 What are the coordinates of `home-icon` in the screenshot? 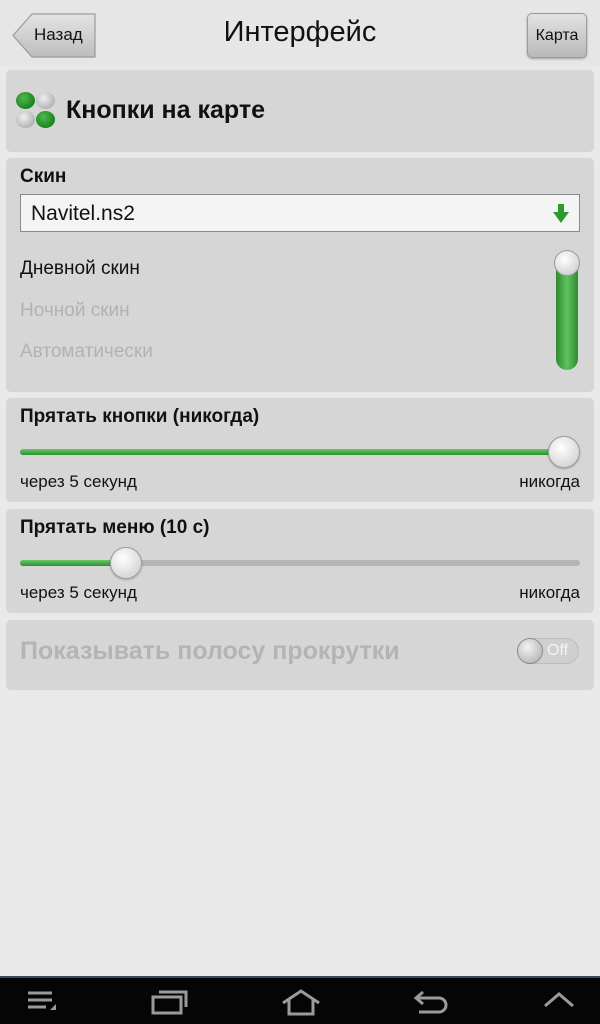 It's located at (301, 1002).